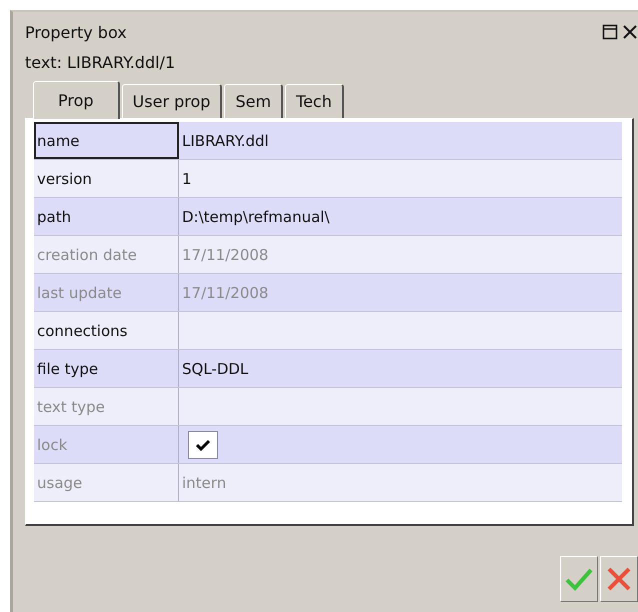 This screenshot has height=612, width=638. I want to click on cancel-button, so click(619, 579).